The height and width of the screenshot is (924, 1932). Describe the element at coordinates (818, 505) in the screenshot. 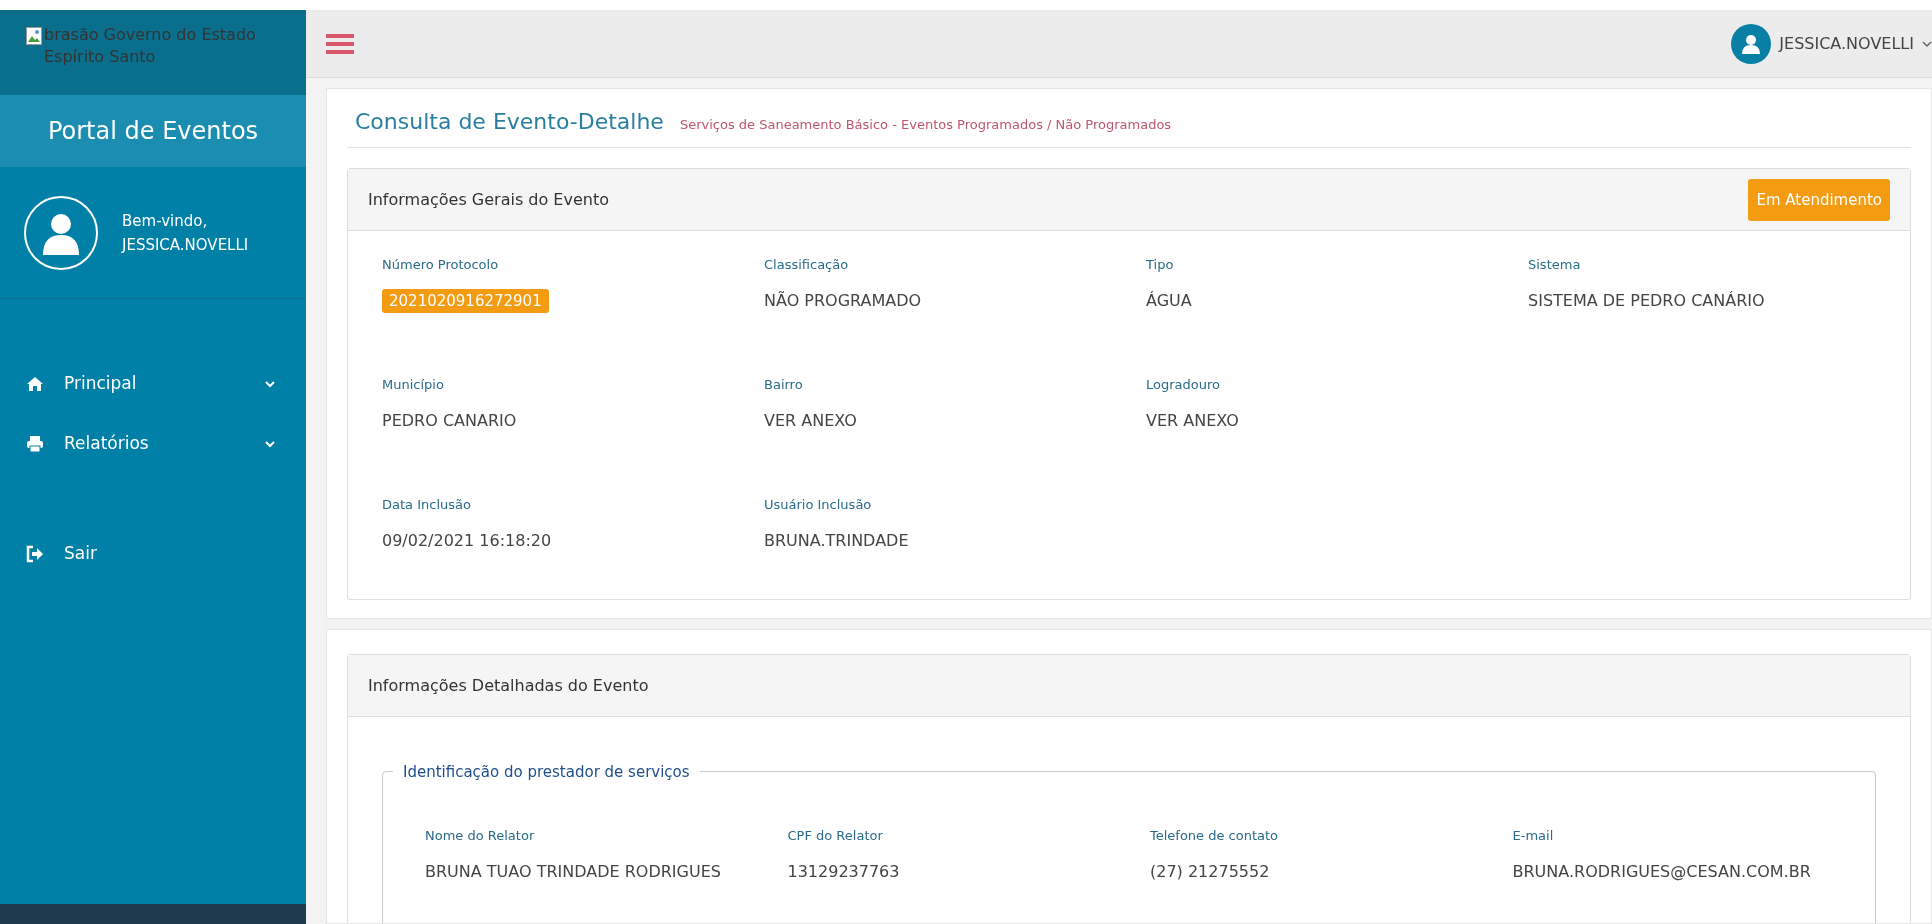

I see `field-label: Usuário Inclusão` at that location.